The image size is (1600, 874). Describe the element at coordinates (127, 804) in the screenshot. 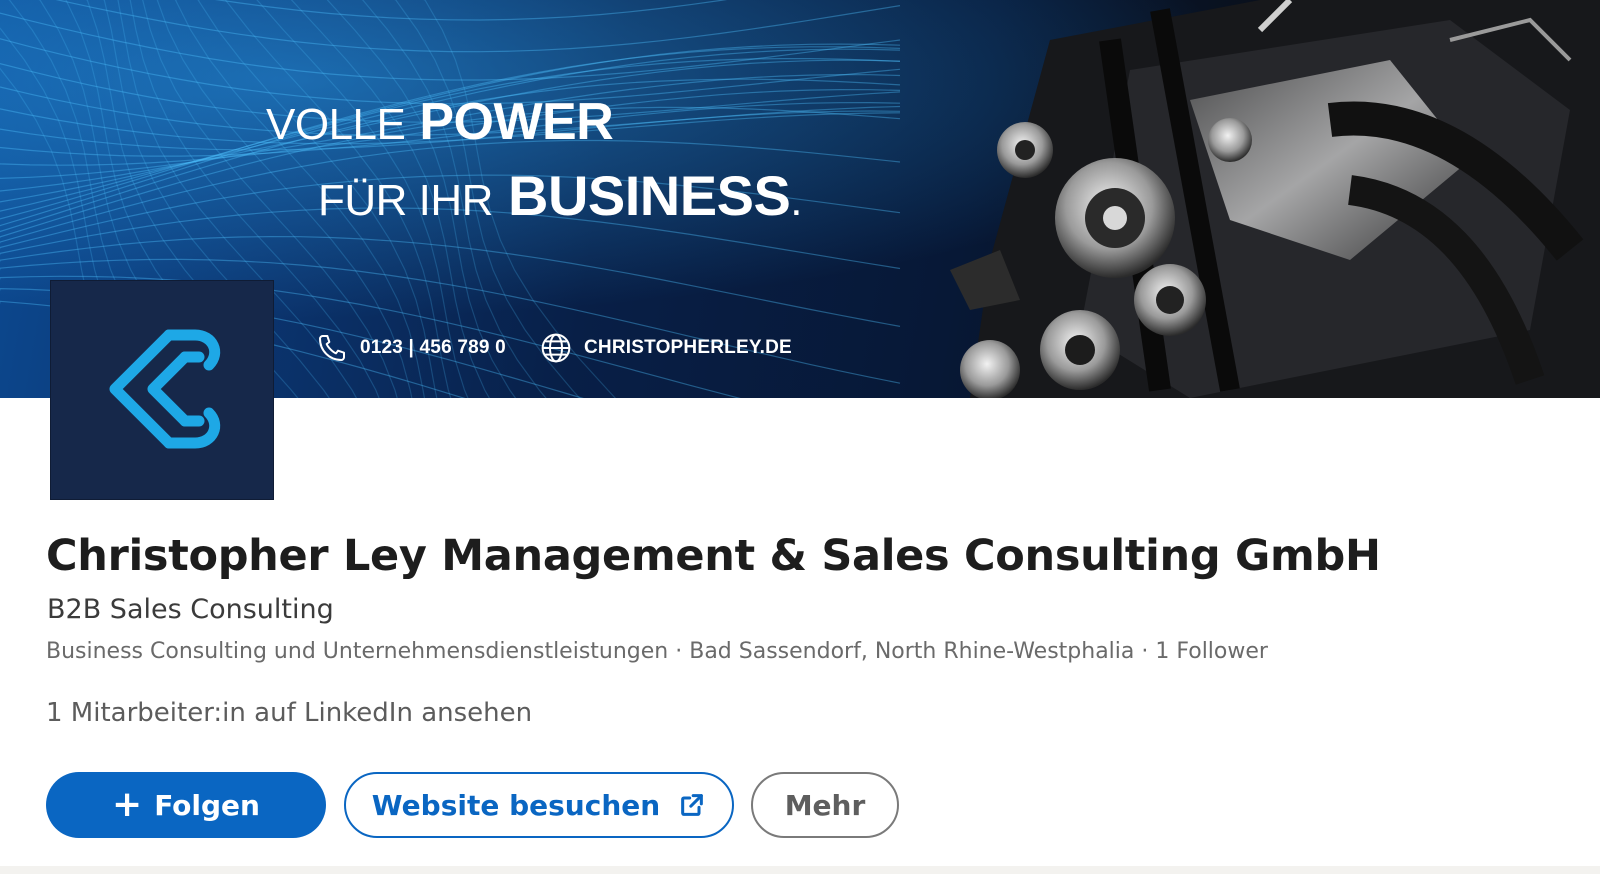

I see `plus-icon: +` at that location.